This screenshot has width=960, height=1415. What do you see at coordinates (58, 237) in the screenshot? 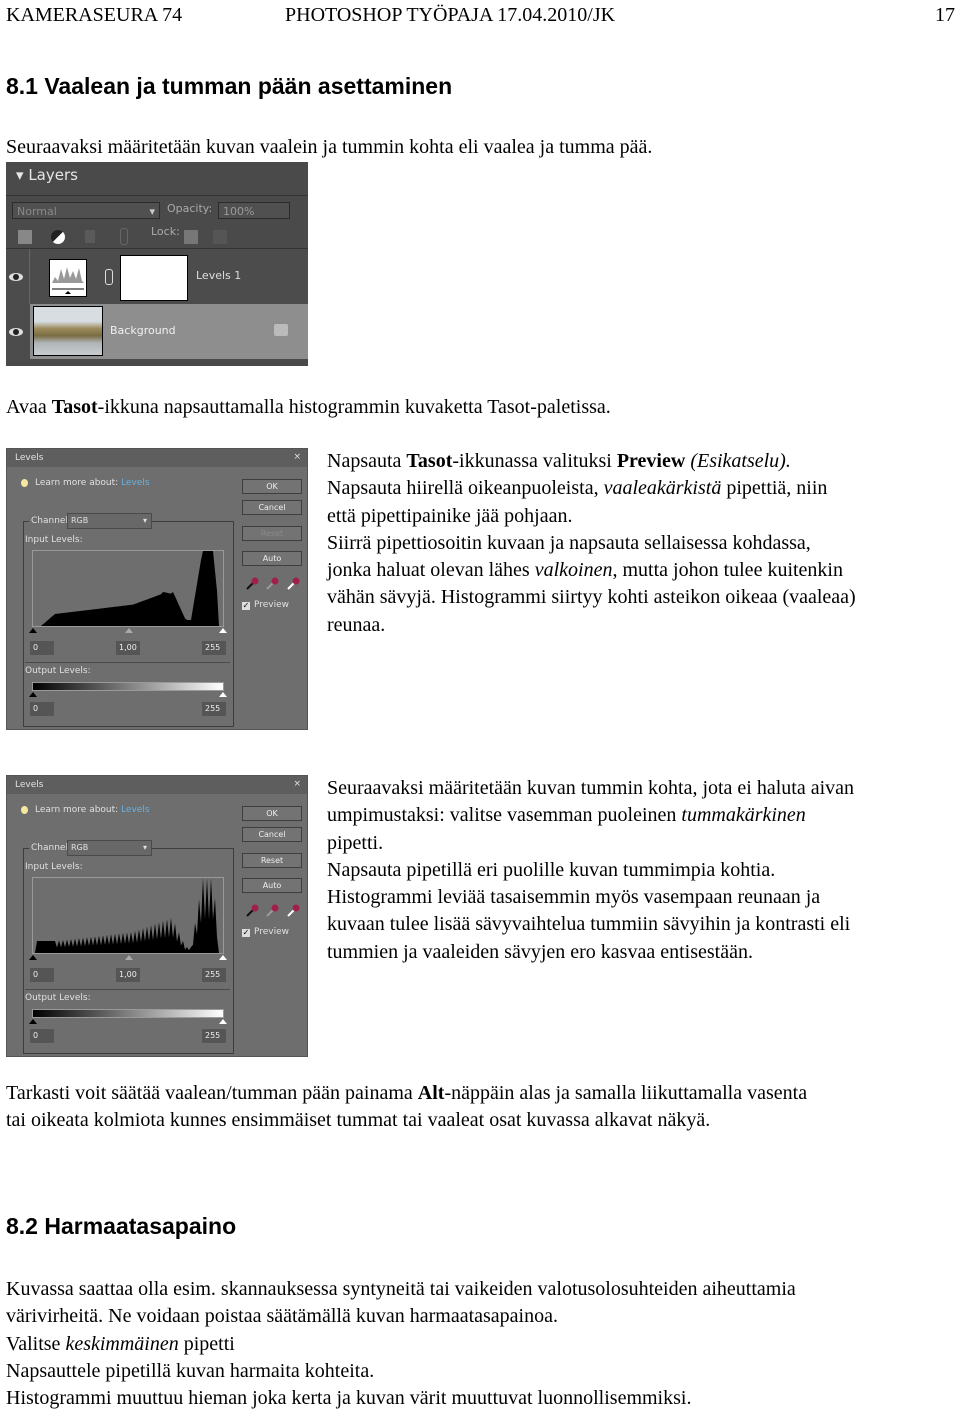
I see `adjustment-layer-icon` at bounding box center [58, 237].